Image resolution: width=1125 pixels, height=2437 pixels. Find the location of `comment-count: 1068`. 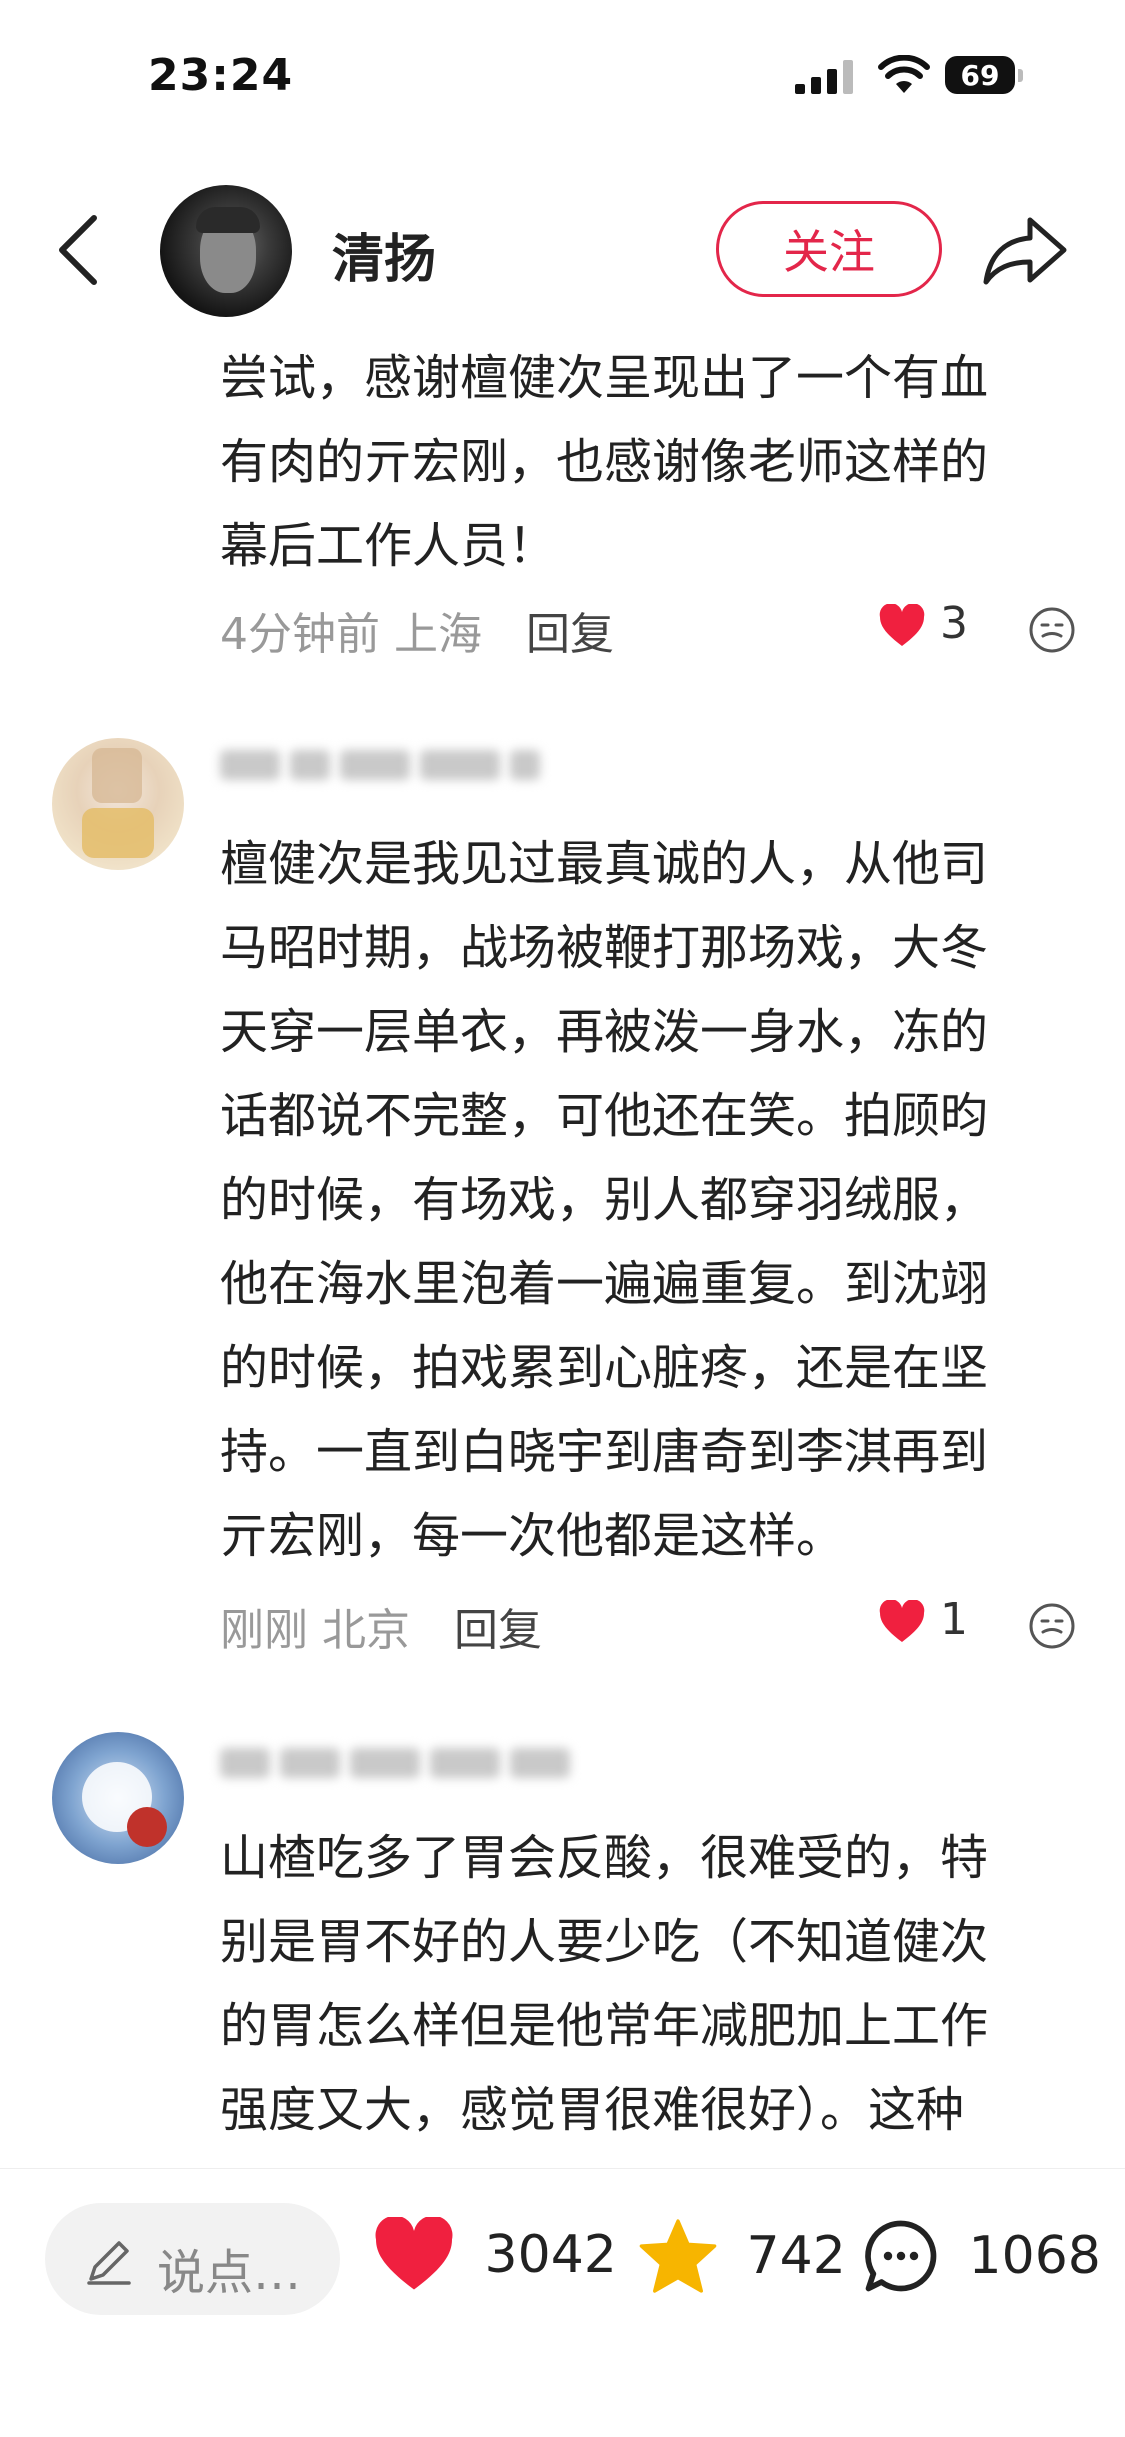

comment-count: 1068 is located at coordinates (1034, 2256).